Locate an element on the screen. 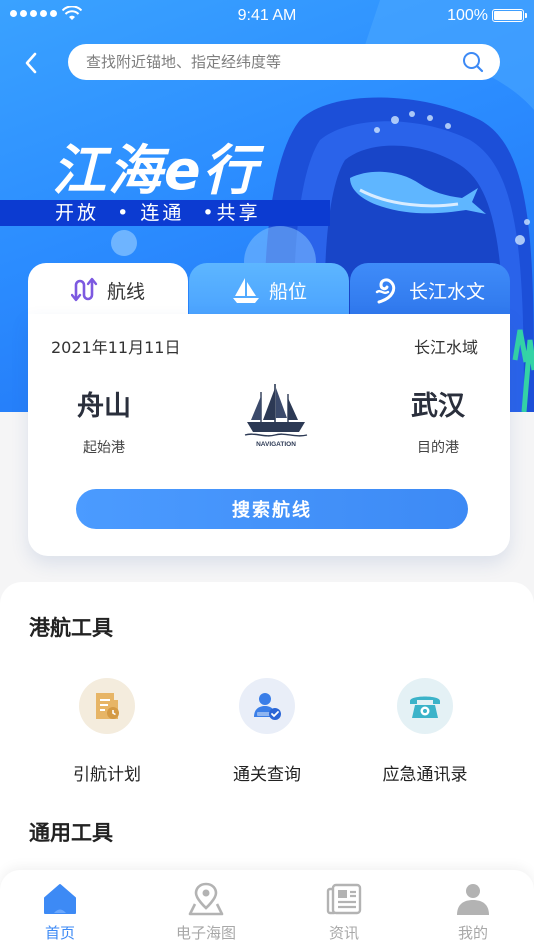 The width and height of the screenshot is (534, 950). search-icon is located at coordinates (473, 62).